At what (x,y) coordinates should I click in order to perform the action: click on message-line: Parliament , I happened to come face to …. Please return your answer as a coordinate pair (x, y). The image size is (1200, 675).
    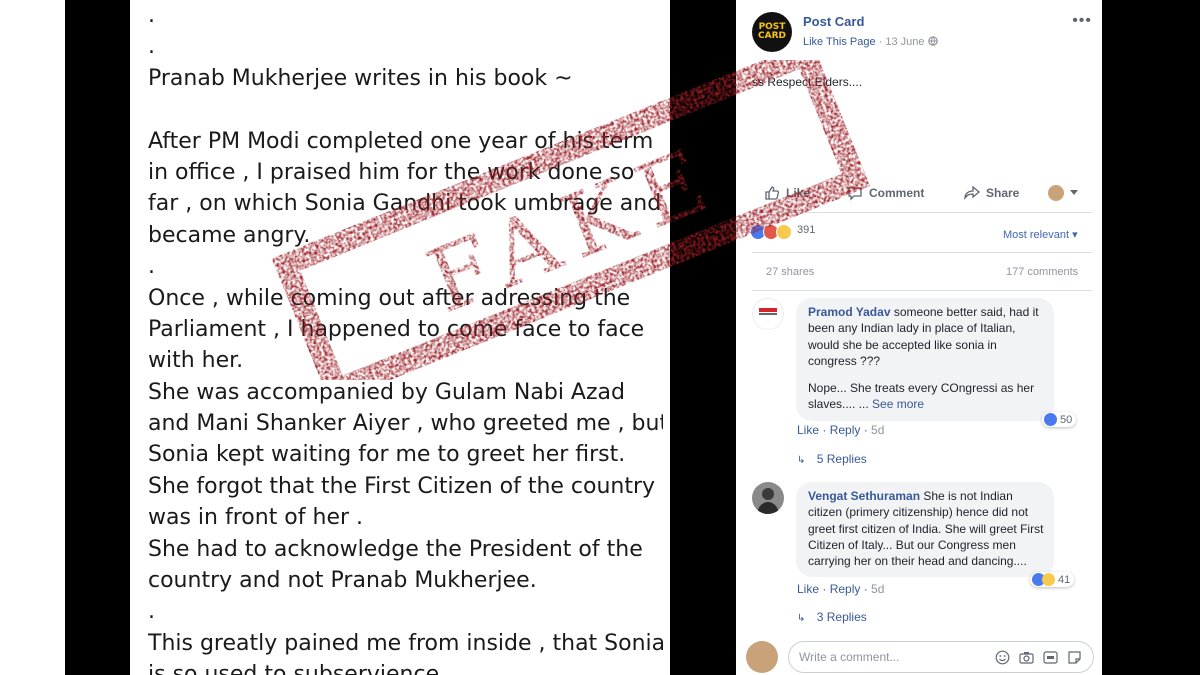
    Looking at the image, I should click on (396, 329).